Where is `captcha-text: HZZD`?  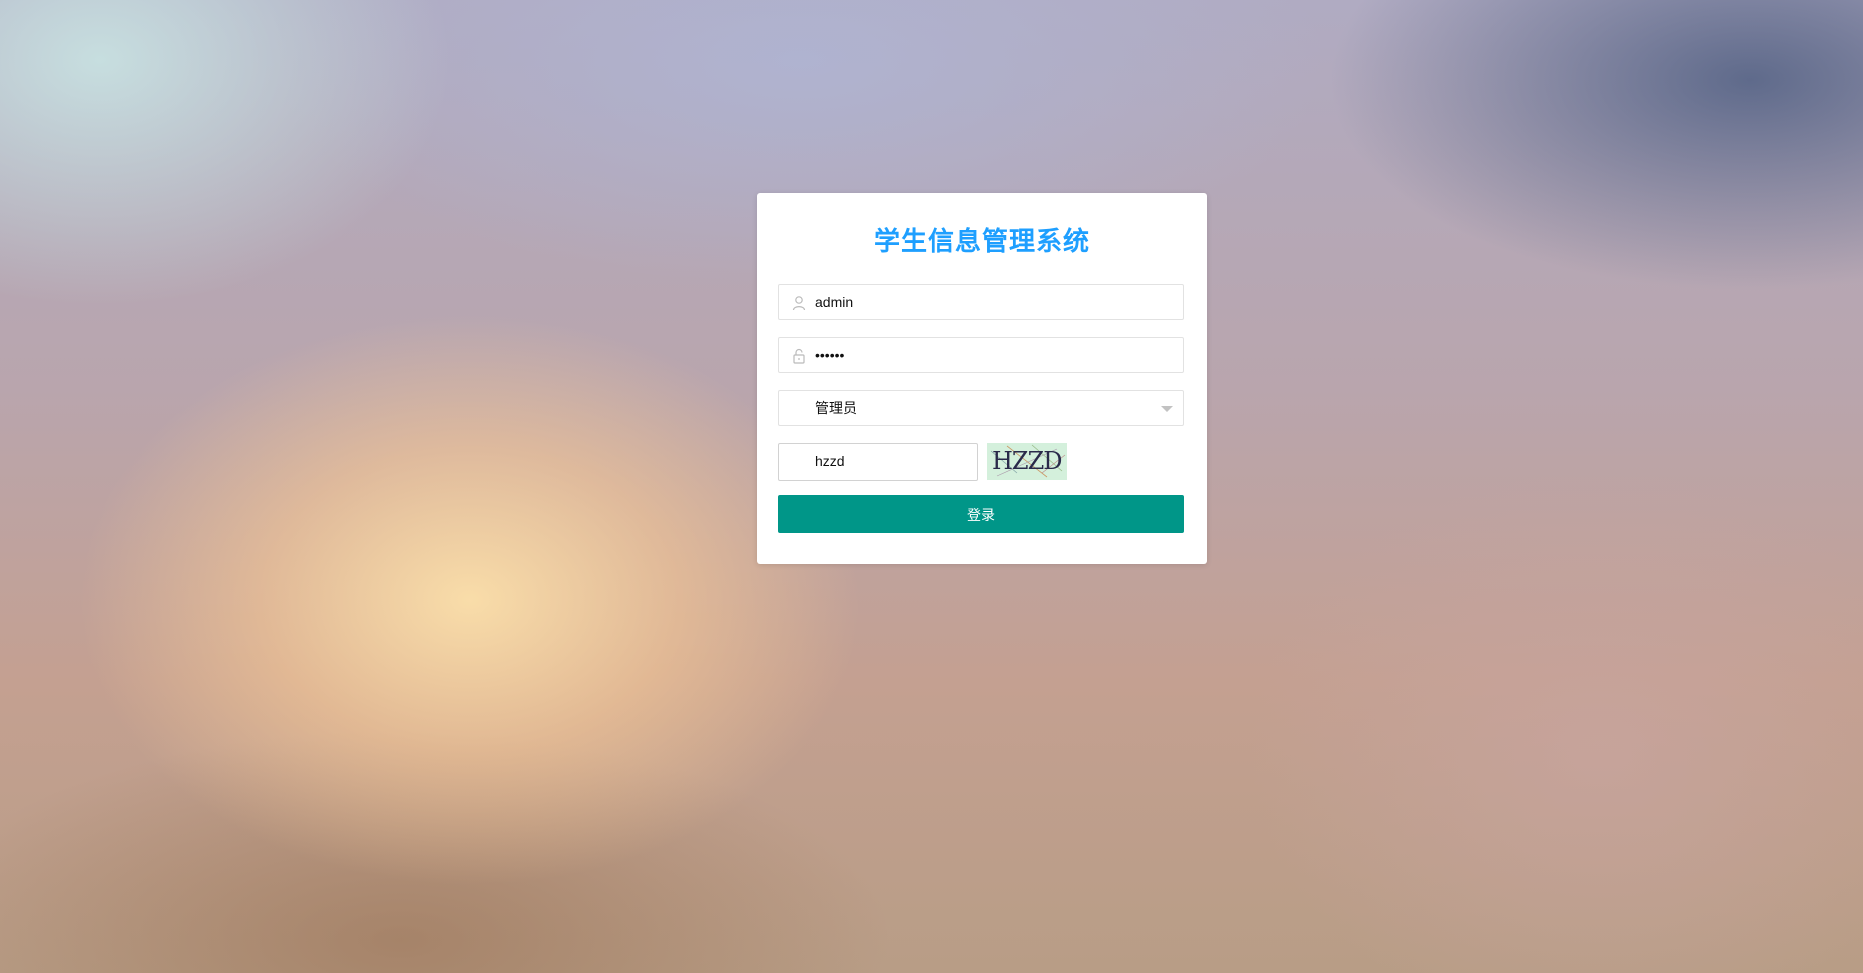
captcha-text: HZZD is located at coordinates (1027, 461).